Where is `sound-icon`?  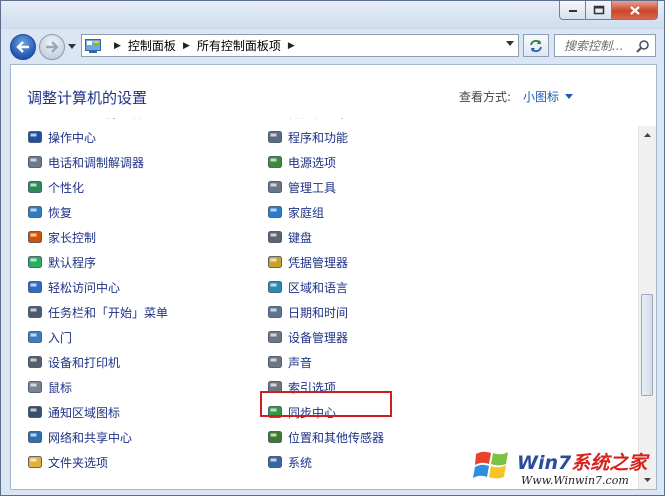
sound-icon is located at coordinates (275, 362).